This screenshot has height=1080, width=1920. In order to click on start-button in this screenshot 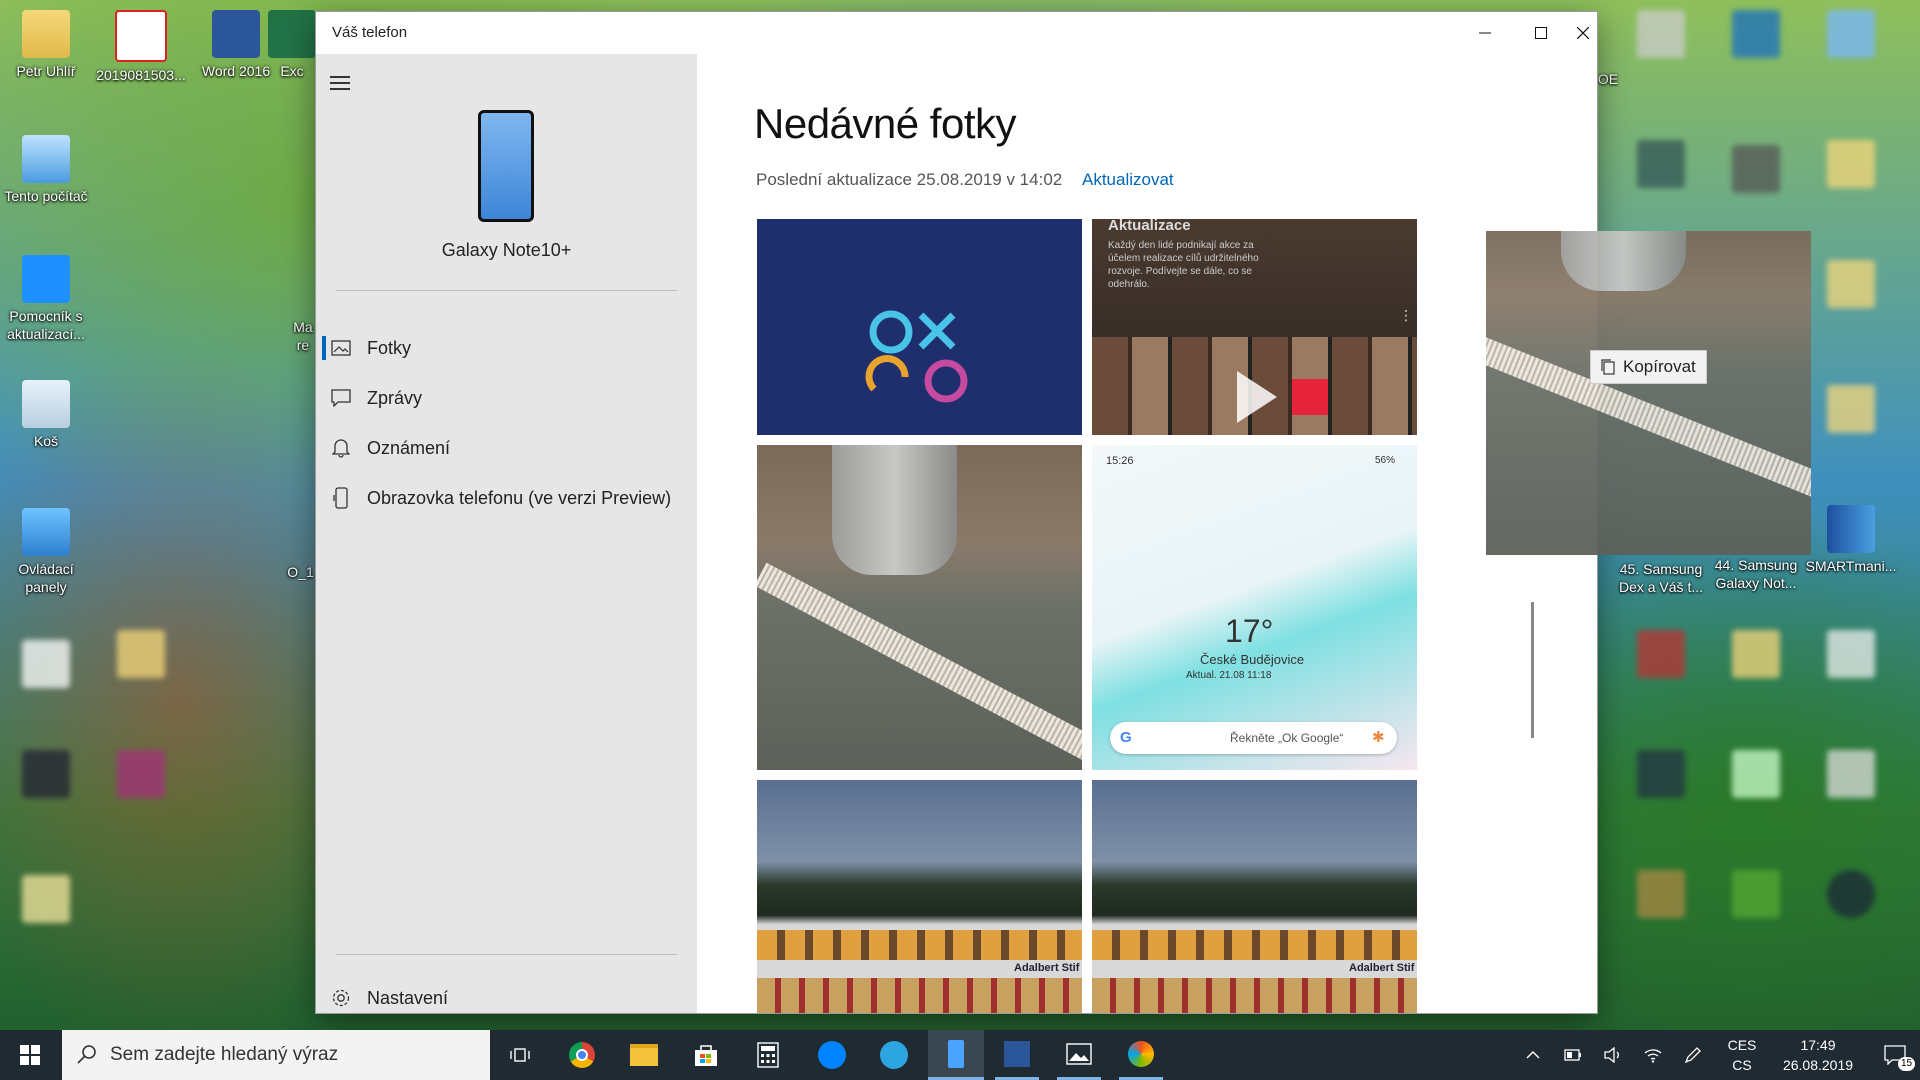, I will do `click(30, 1055)`.